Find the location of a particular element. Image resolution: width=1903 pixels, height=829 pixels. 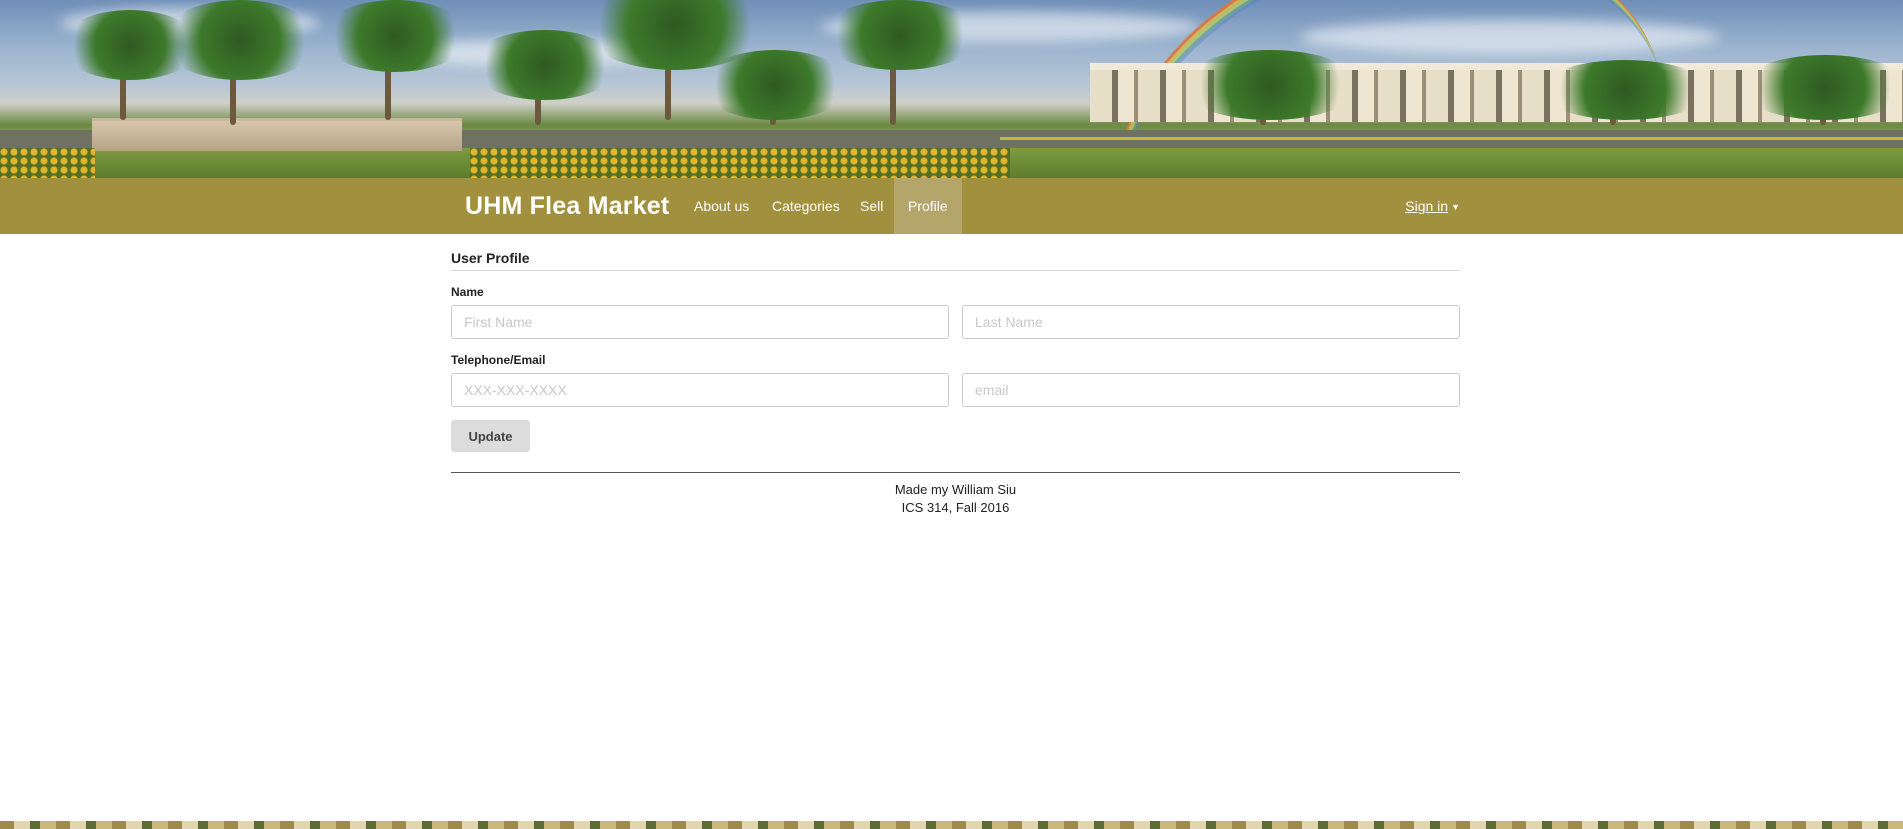

update-button: Update is located at coordinates (490, 436).